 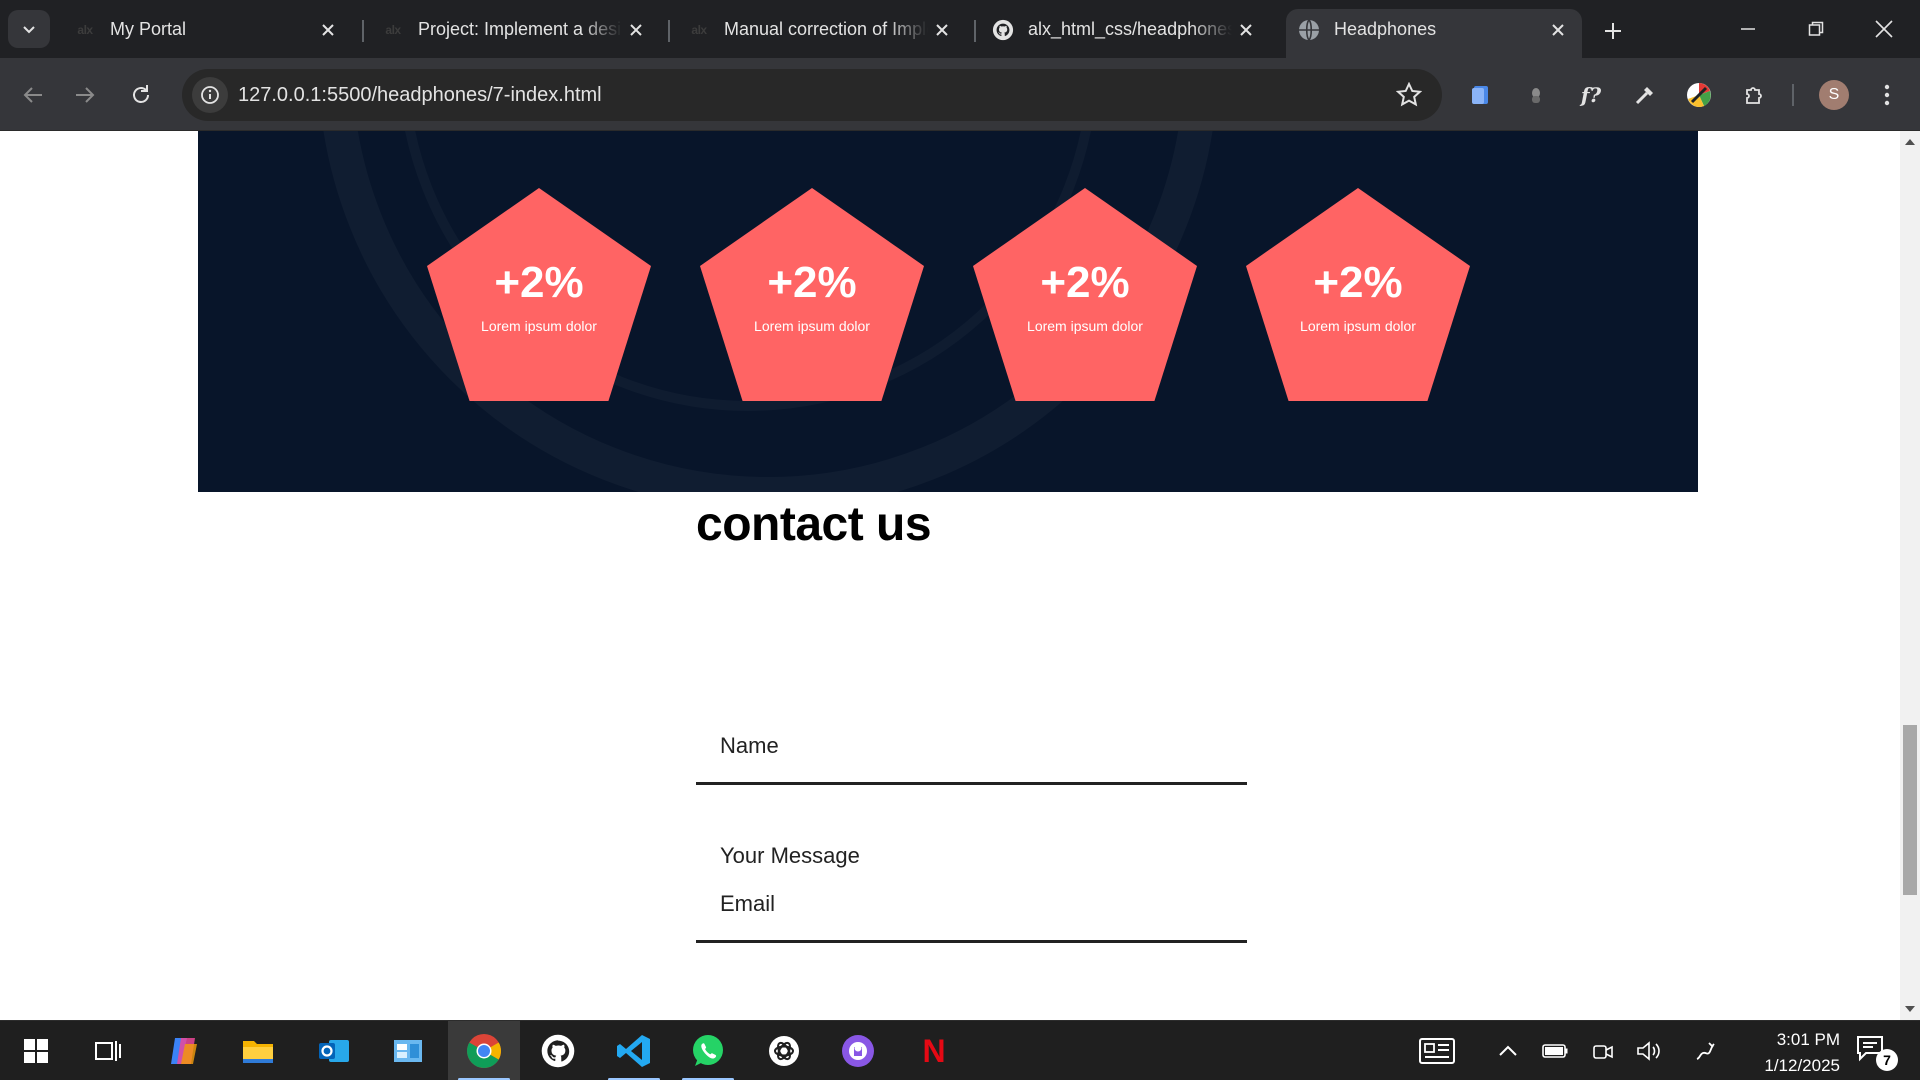 What do you see at coordinates (1755, 95) in the screenshot?
I see `extensions-puzzle-icon` at bounding box center [1755, 95].